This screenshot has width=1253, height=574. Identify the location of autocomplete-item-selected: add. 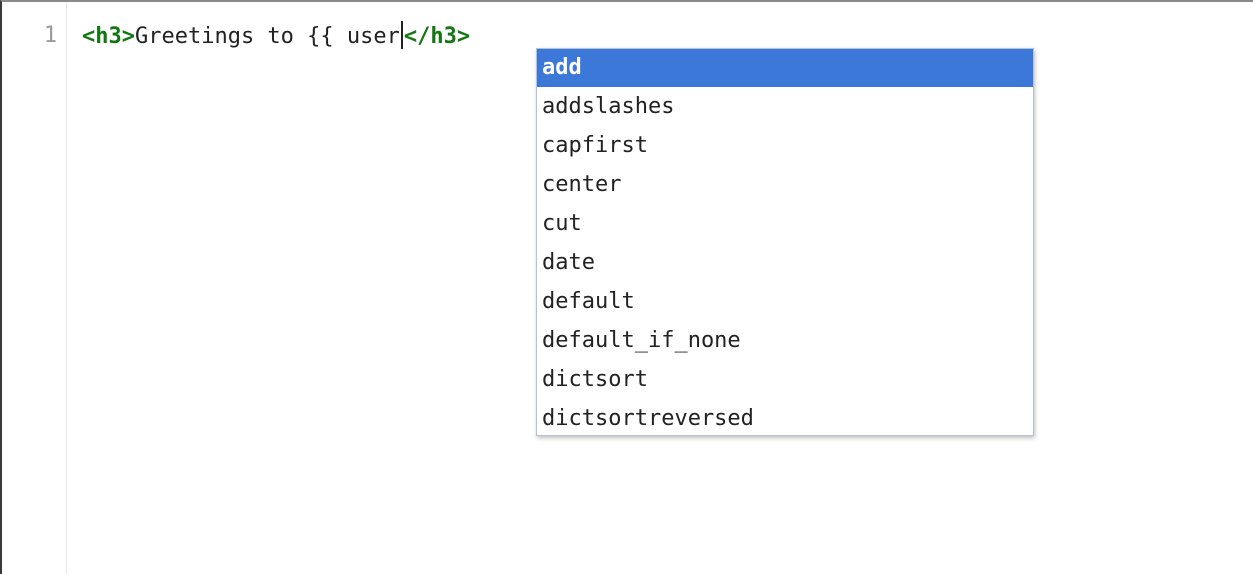
(785, 68).